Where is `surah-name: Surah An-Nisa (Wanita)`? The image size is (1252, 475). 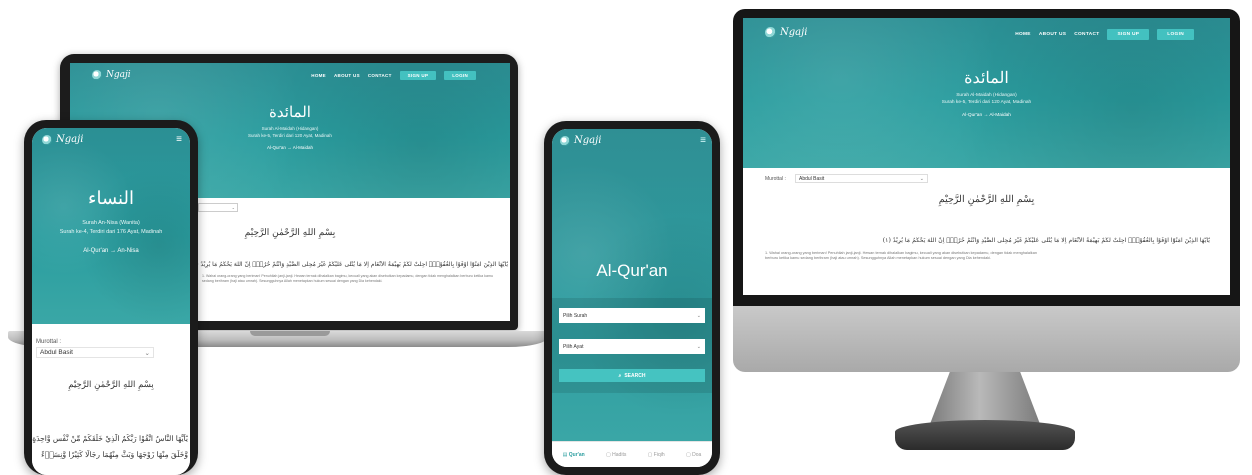
surah-name: Surah An-Nisa (Wanita) is located at coordinates (111, 223).